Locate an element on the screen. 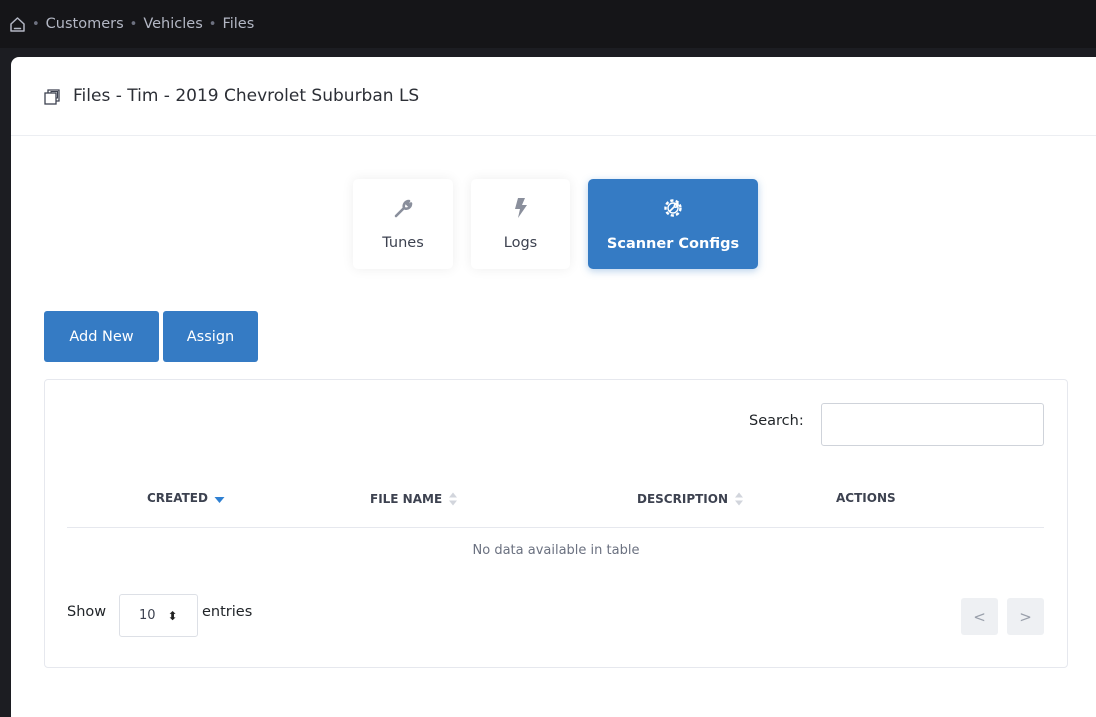 This screenshot has width=1096, height=717. tab-logs-label: Logs is located at coordinates (520, 243).